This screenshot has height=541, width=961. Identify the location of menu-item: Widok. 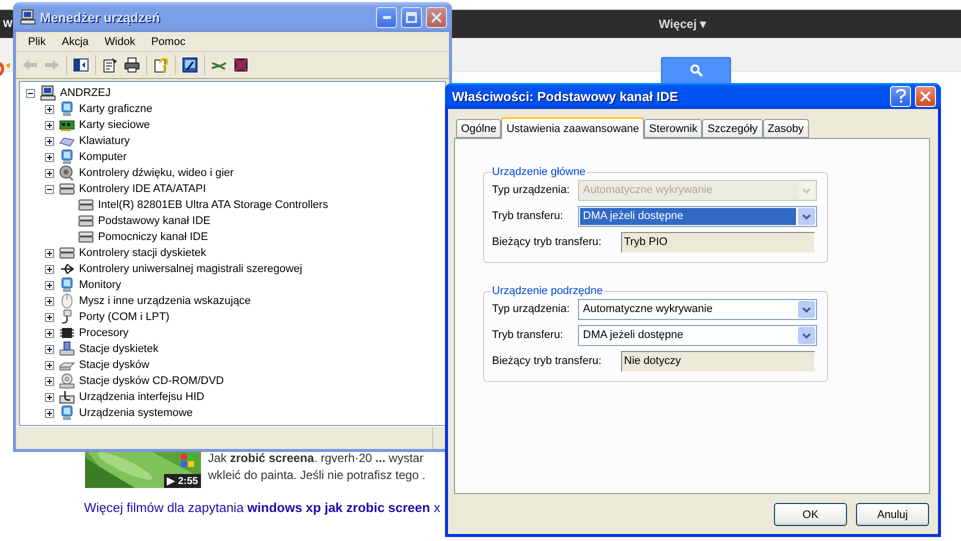
(120, 42).